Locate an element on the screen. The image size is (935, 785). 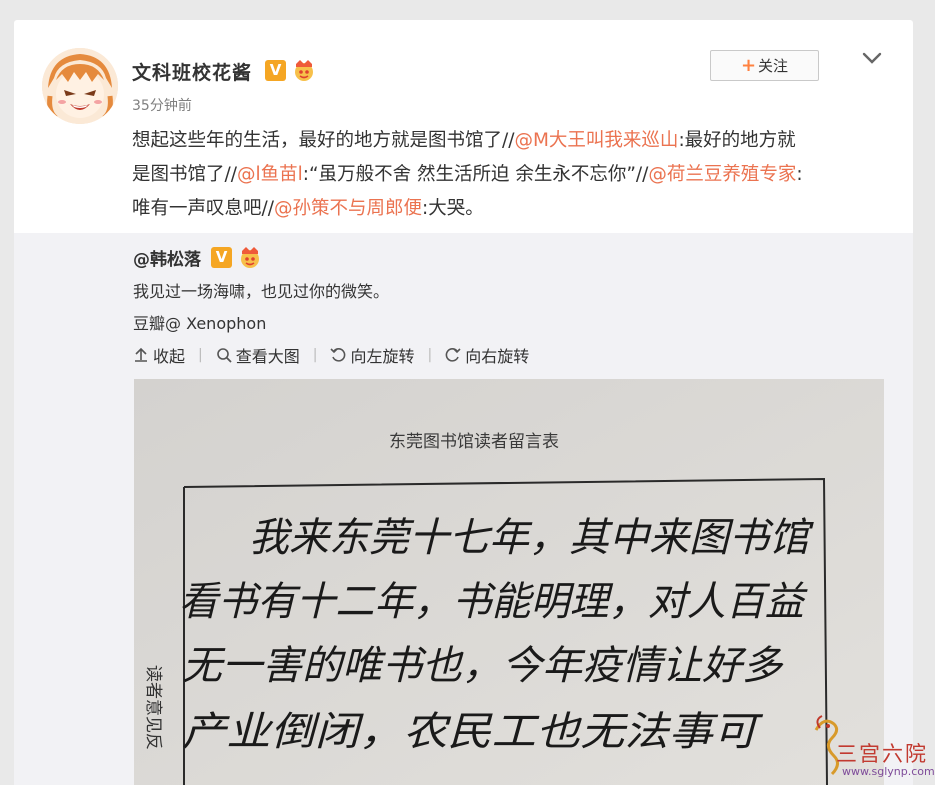
handwriting-line: 看书有十二年，书能明理，对人百益 is located at coordinates (493, 602).